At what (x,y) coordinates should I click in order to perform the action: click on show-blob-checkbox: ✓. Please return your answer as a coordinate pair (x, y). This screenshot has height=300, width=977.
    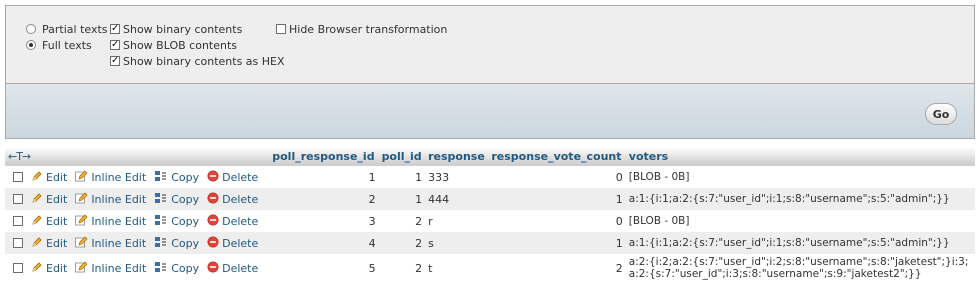
    Looking at the image, I should click on (115, 45).